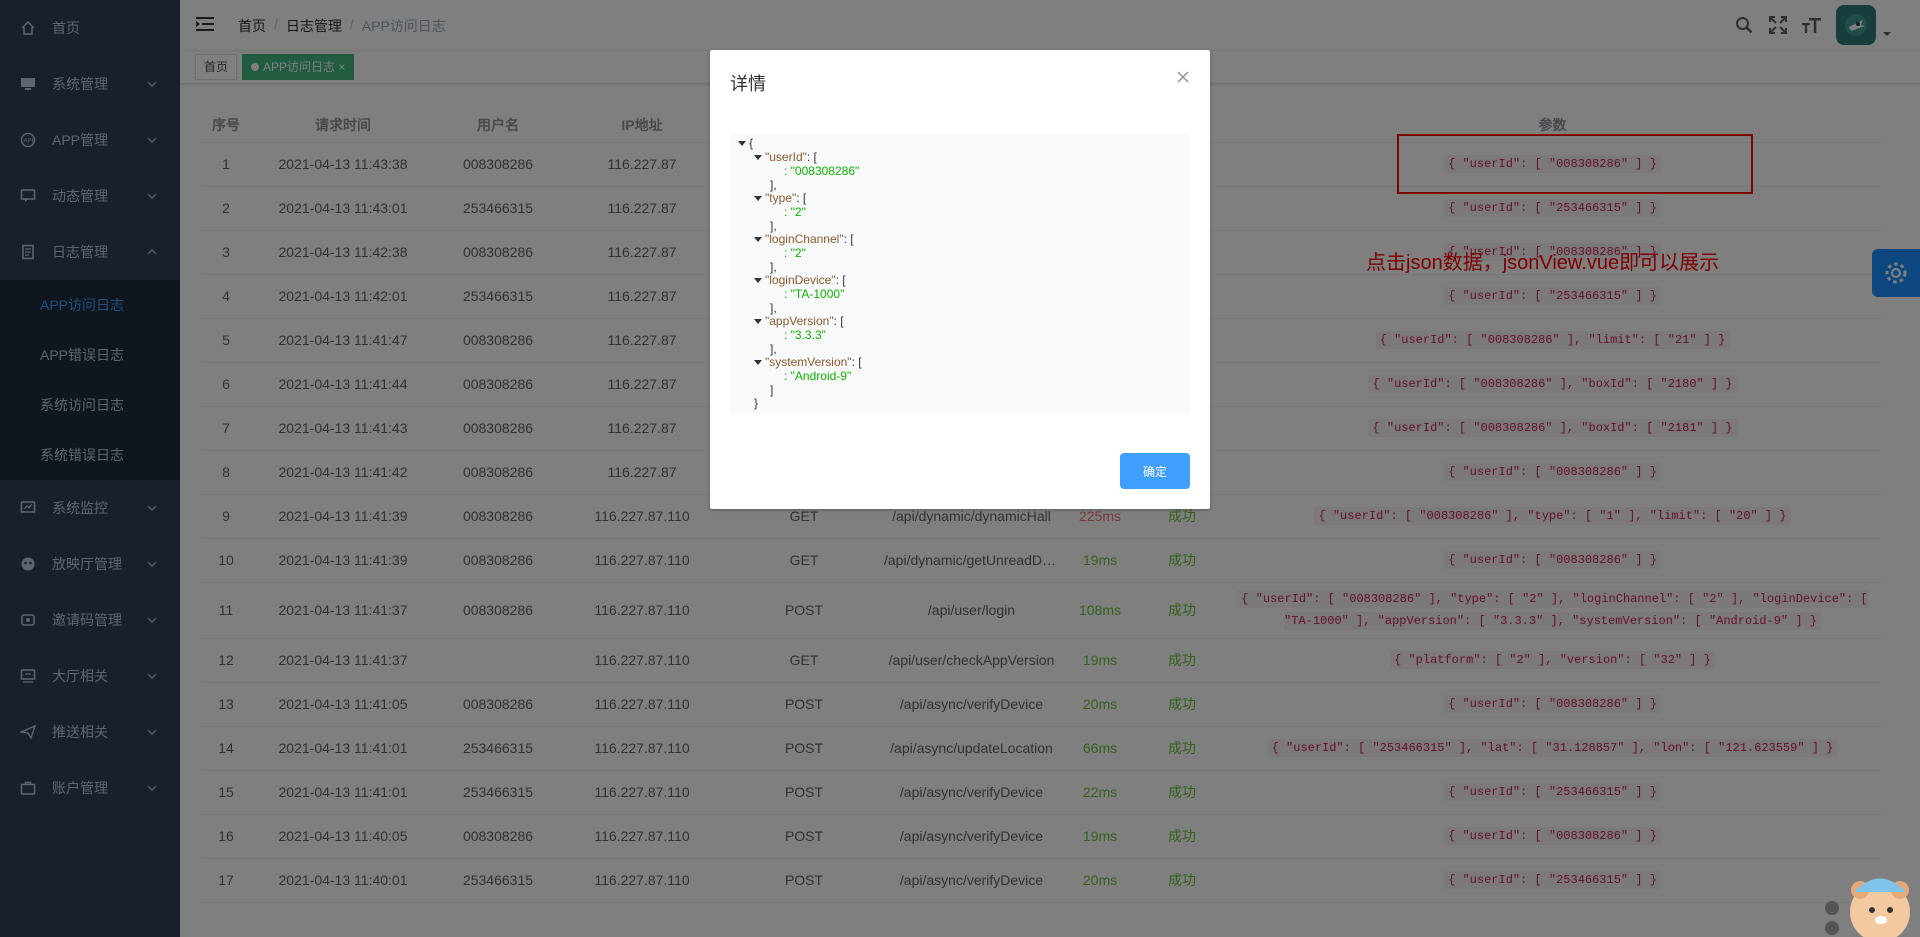 This screenshot has width=1920, height=937. I want to click on json-key: "userId", so click(786, 157).